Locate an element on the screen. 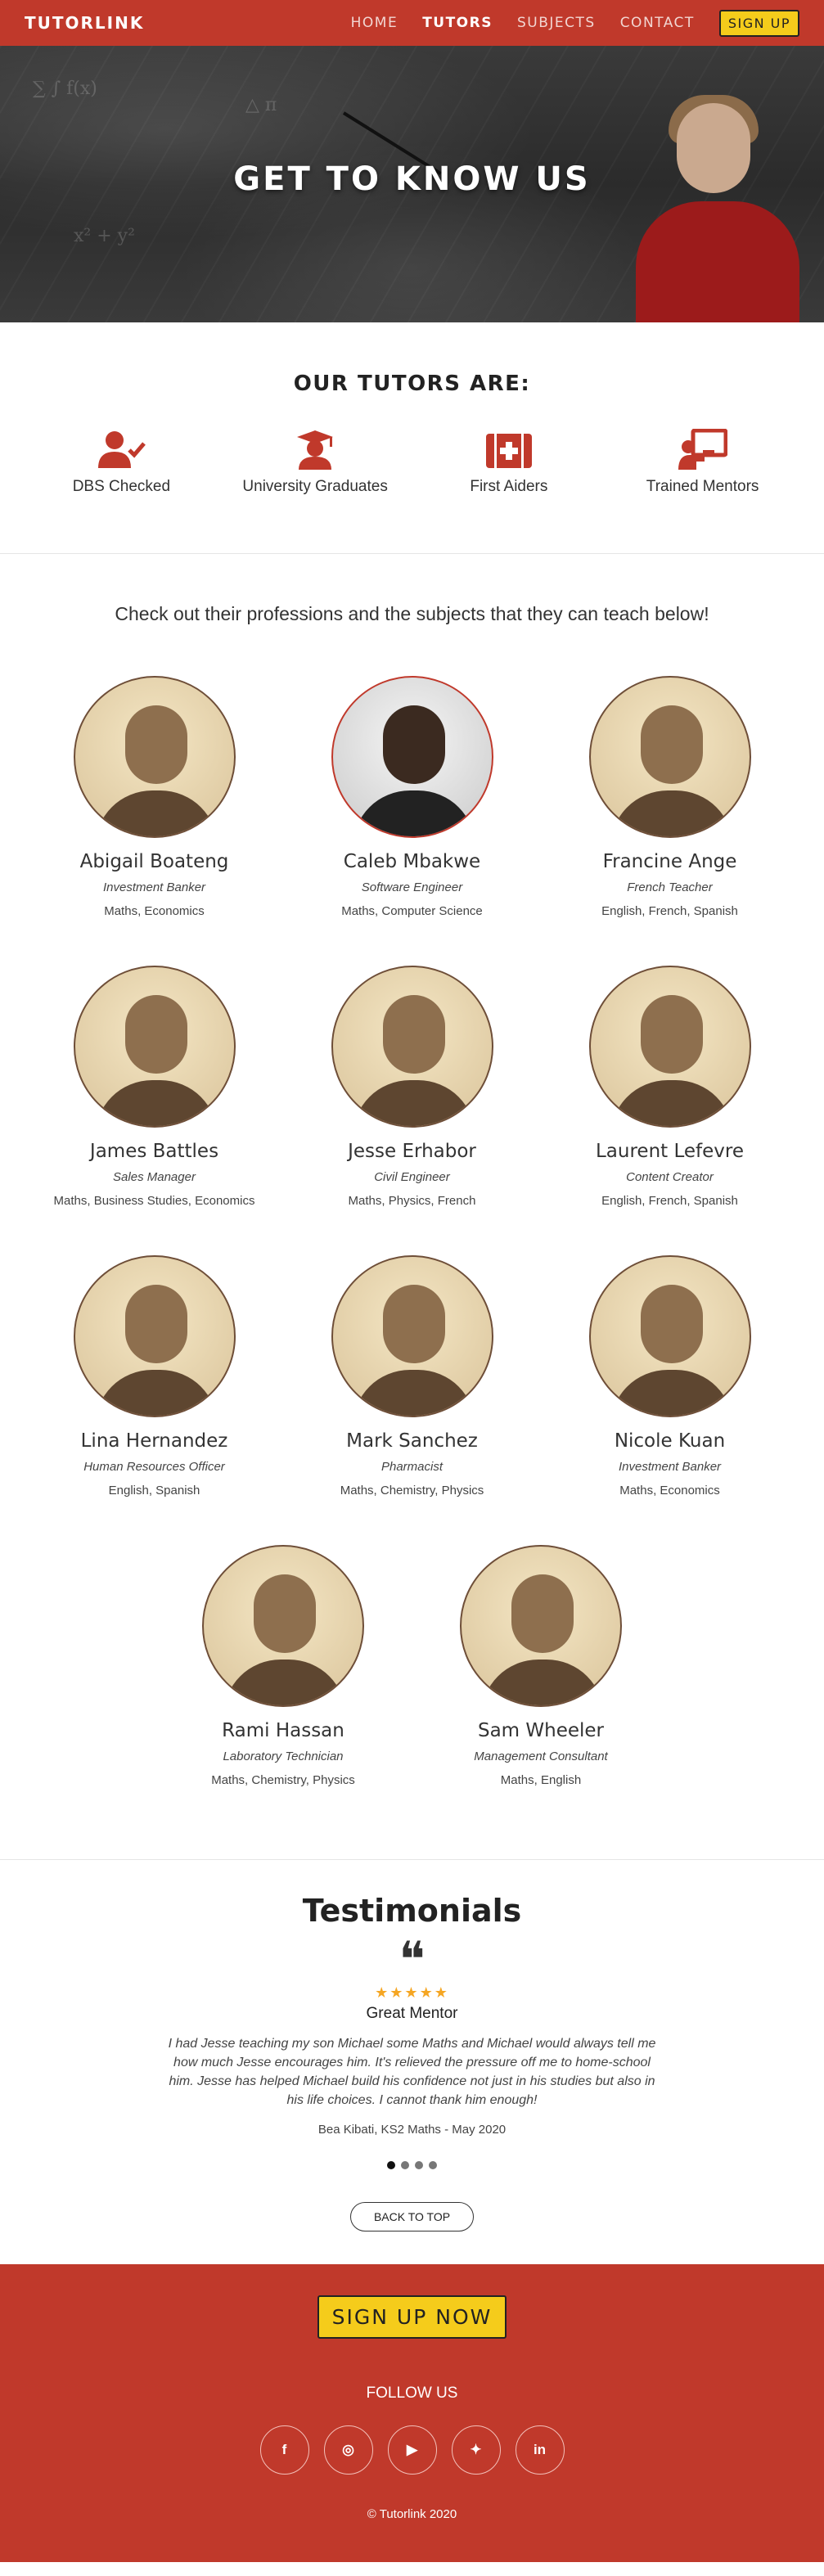 This screenshot has width=824, height=2576. tutor-name: James Battles is located at coordinates (154, 1151).